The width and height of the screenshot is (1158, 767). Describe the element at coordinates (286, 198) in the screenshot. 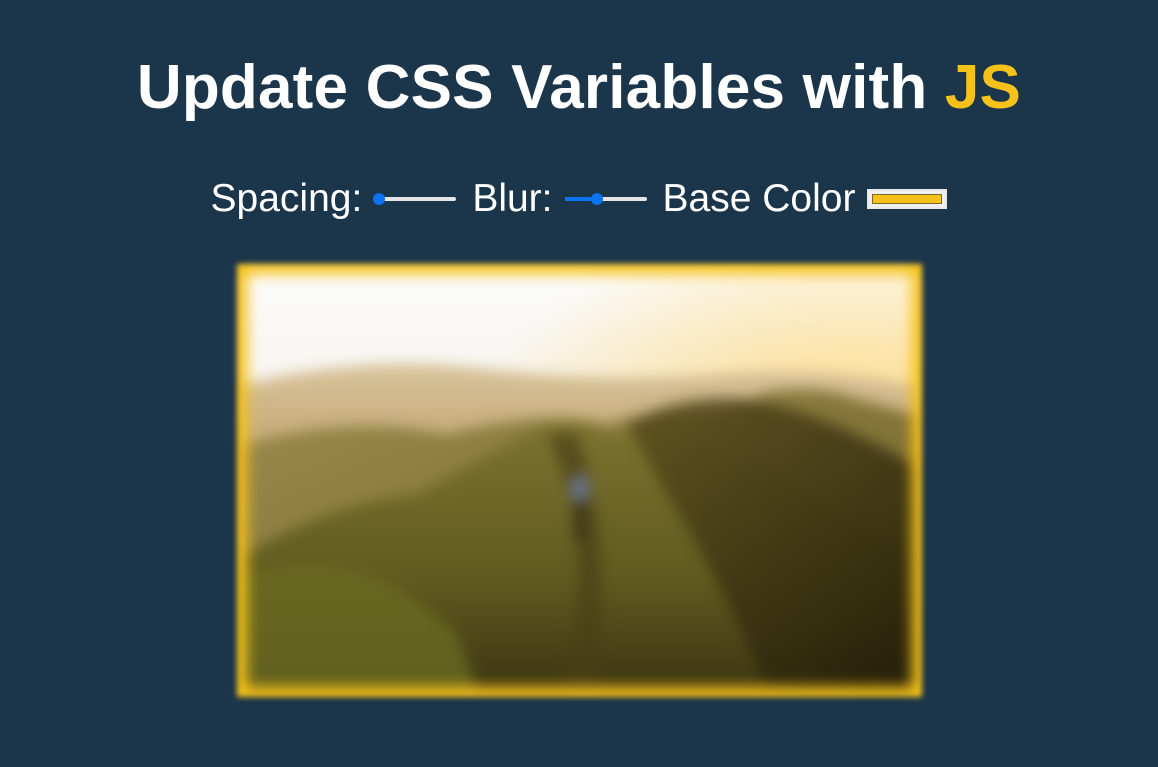

I see `spacing-label: Spacing:` at that location.